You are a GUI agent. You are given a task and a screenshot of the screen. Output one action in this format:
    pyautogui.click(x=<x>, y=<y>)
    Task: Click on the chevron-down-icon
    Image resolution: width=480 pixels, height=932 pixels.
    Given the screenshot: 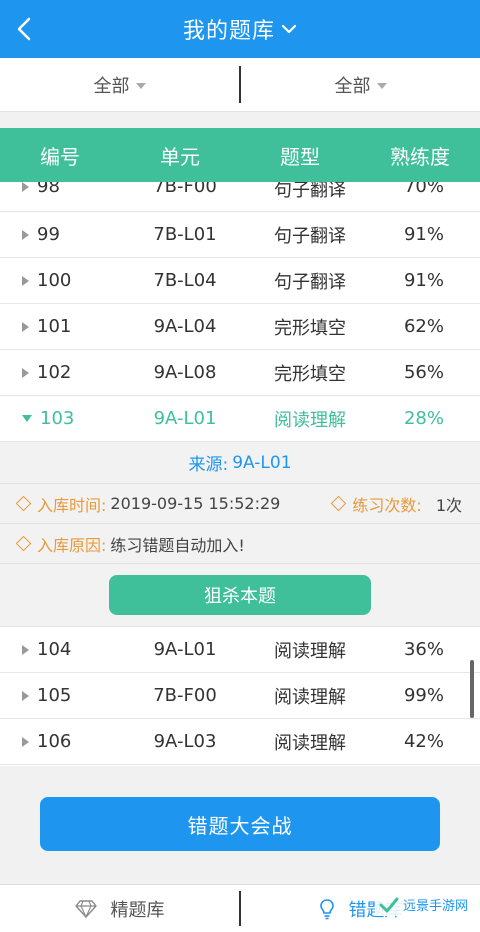 What is the action you would take?
    pyautogui.click(x=289, y=29)
    